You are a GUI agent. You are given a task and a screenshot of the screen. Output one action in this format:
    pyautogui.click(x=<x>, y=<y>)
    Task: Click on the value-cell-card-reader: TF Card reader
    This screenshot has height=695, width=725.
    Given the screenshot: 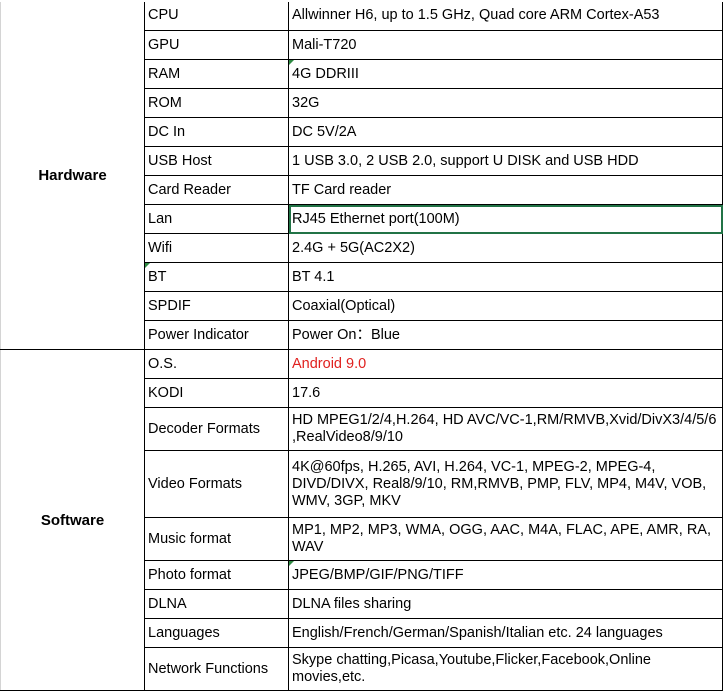 What is the action you would take?
    pyautogui.click(x=505, y=190)
    